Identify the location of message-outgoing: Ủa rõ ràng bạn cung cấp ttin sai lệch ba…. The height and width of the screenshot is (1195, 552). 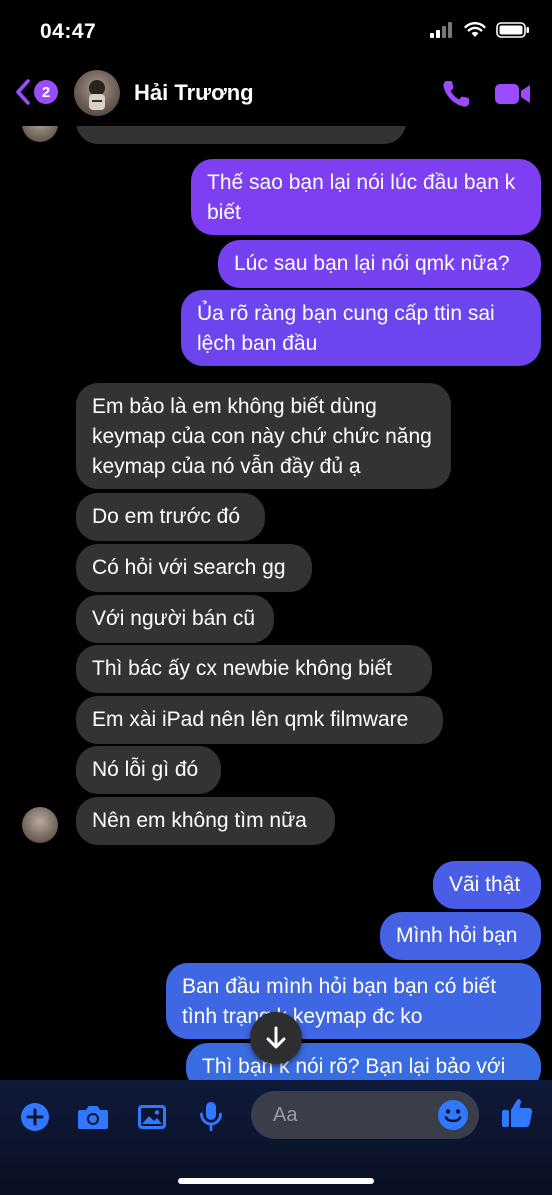
(361, 328).